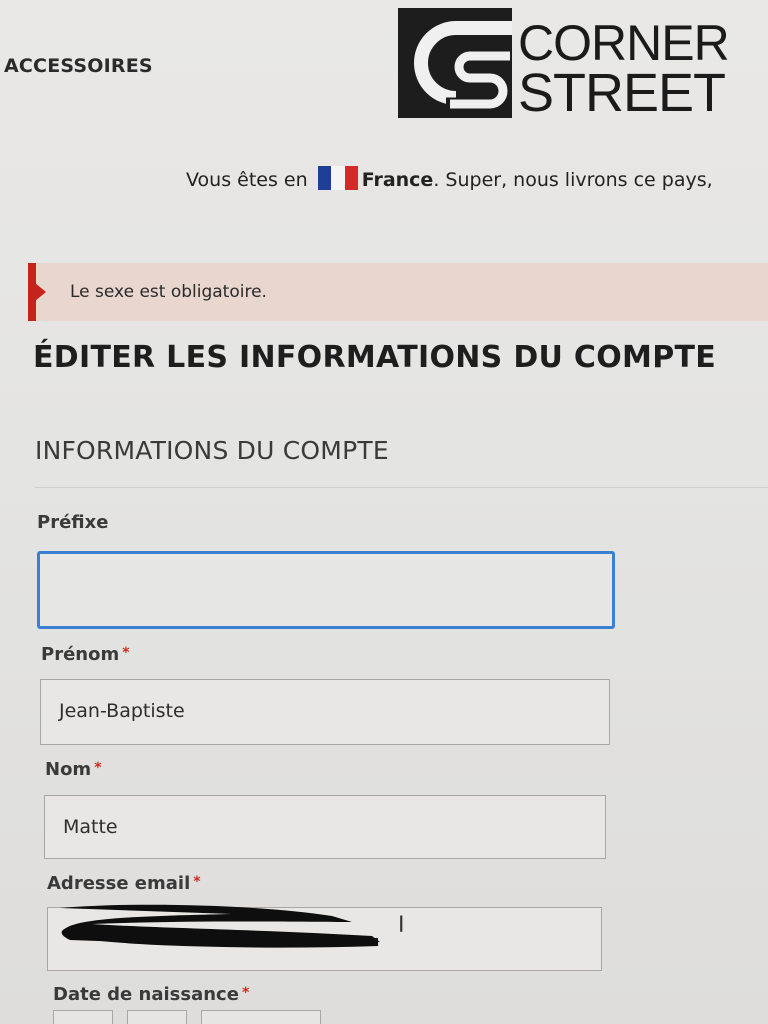 This screenshot has height=1024, width=768. I want to click on prefix-input, so click(326, 590).